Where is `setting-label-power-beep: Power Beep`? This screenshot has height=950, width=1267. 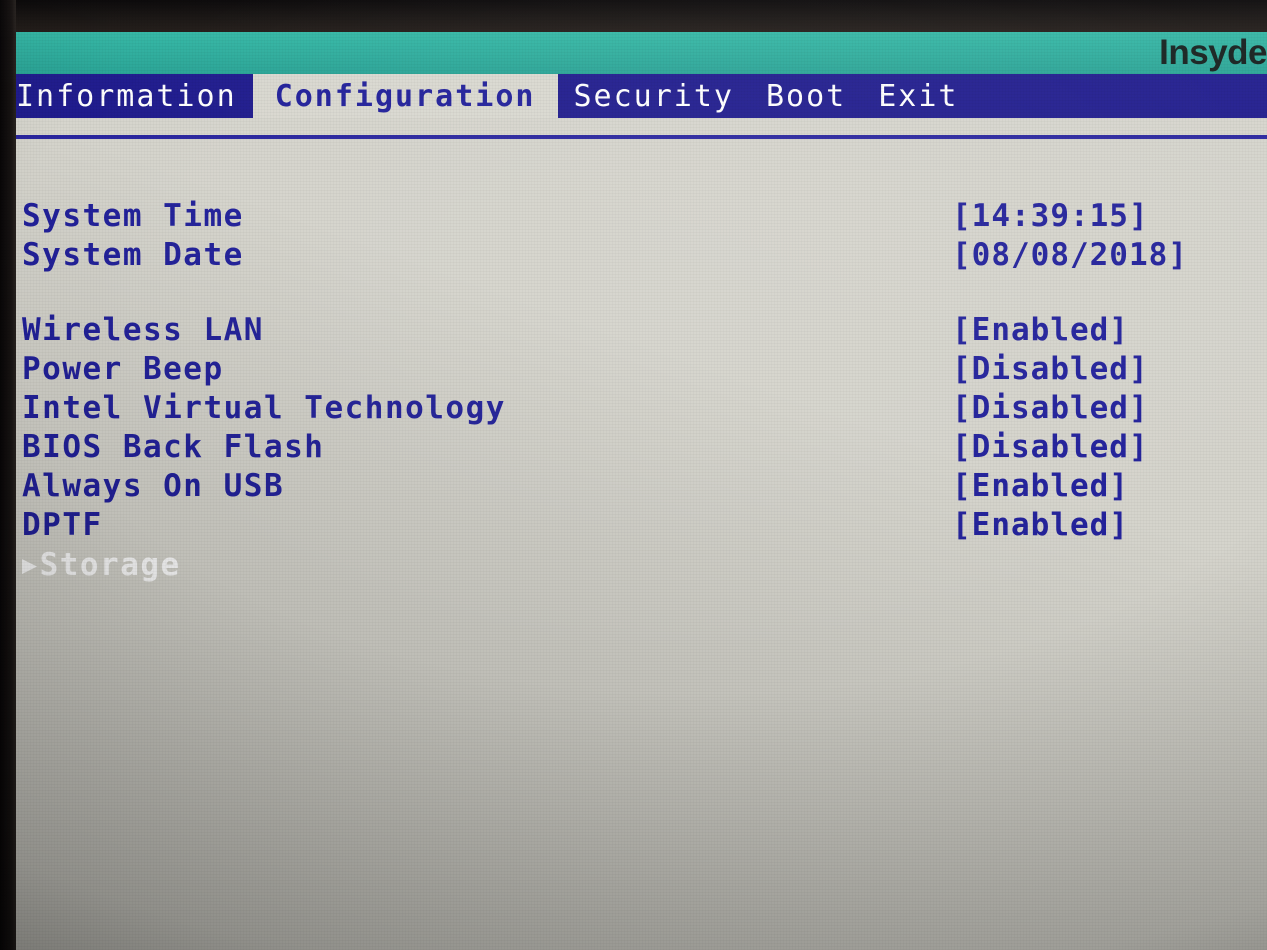
setting-label-power-beep: Power Beep is located at coordinates (123, 369).